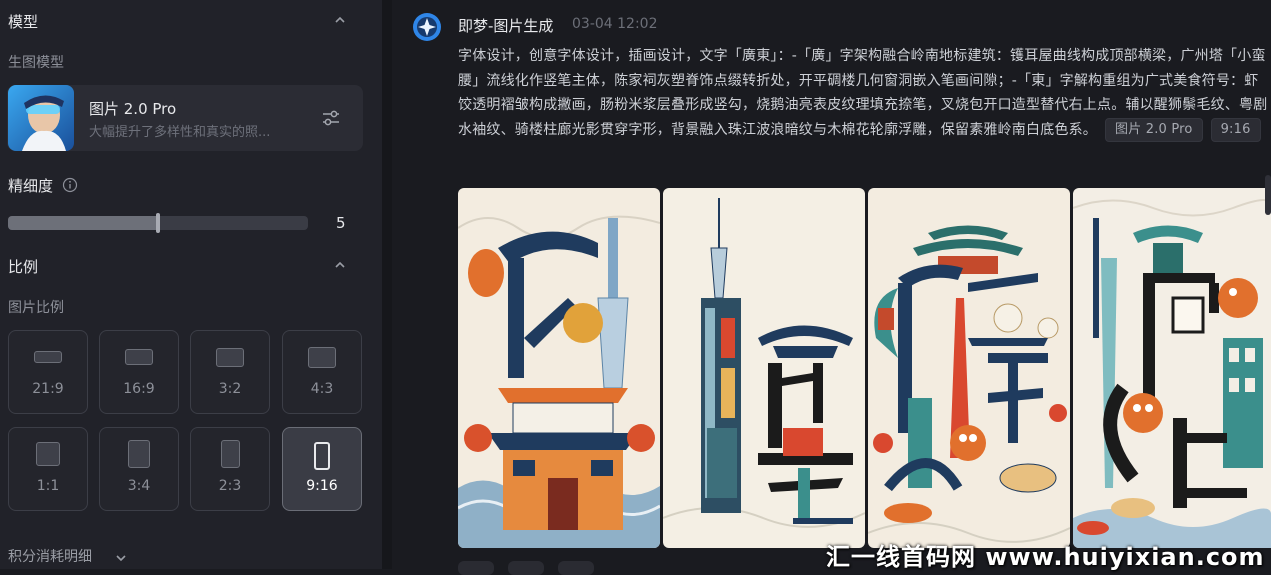  What do you see at coordinates (341, 223) in the screenshot?
I see `detail-value: 5` at bounding box center [341, 223].